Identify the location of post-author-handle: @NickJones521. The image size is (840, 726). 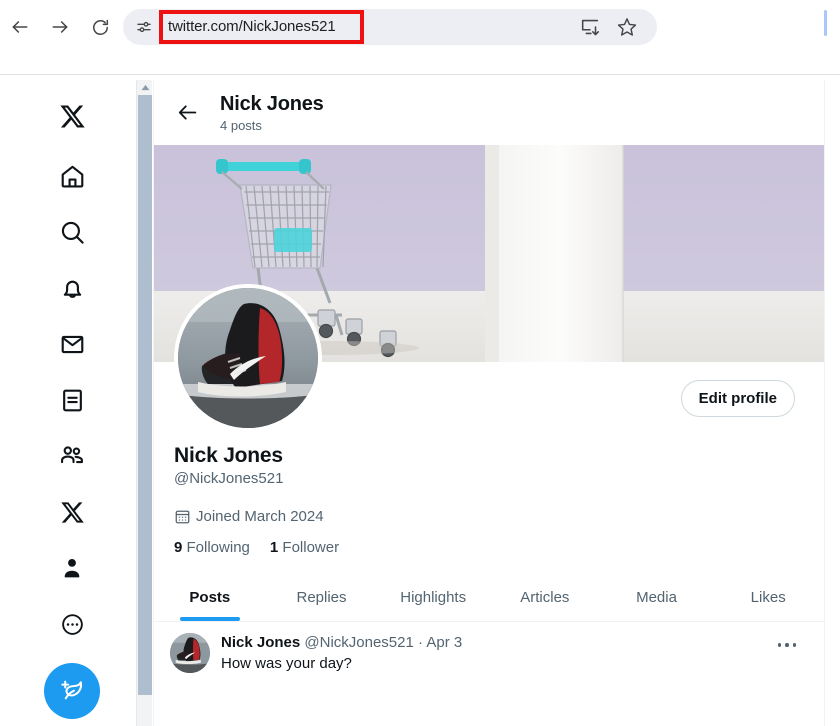
(358, 642).